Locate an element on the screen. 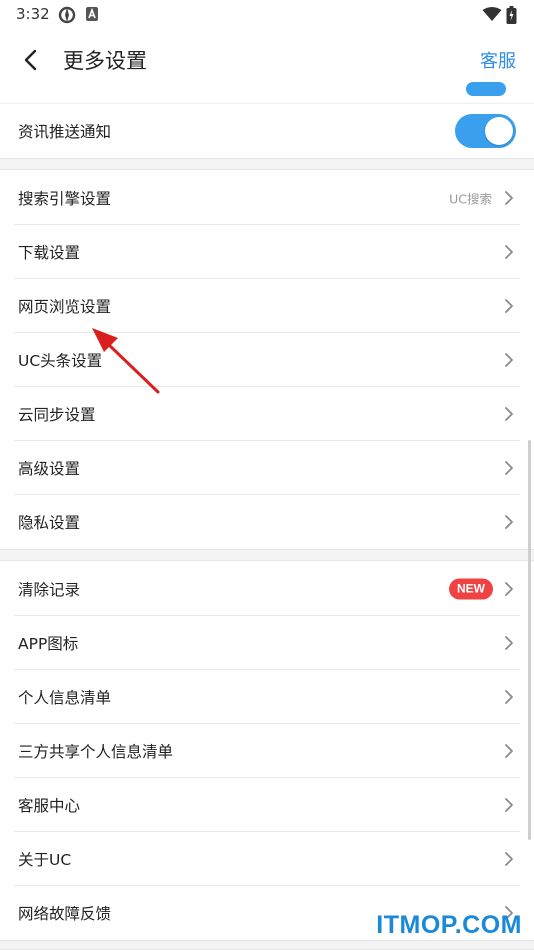  signal-app-icon is located at coordinates (67, 15).